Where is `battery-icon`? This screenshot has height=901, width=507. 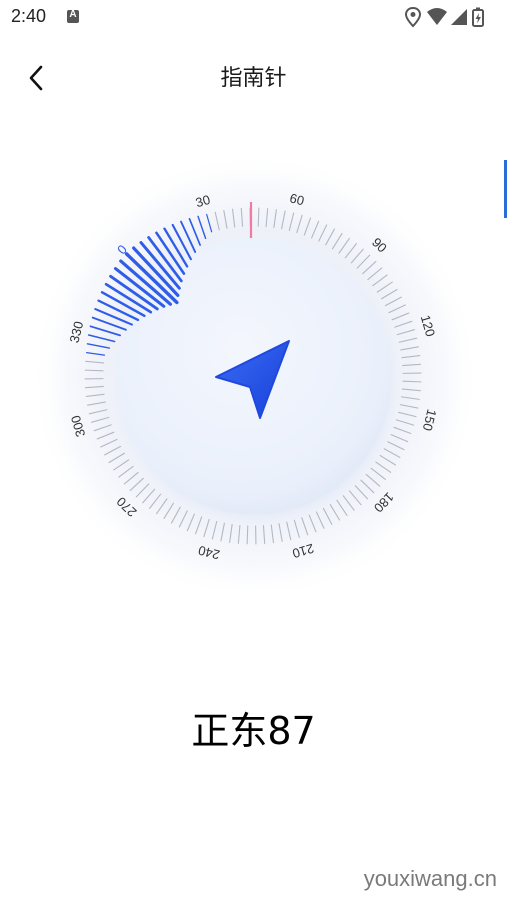 battery-icon is located at coordinates (478, 17).